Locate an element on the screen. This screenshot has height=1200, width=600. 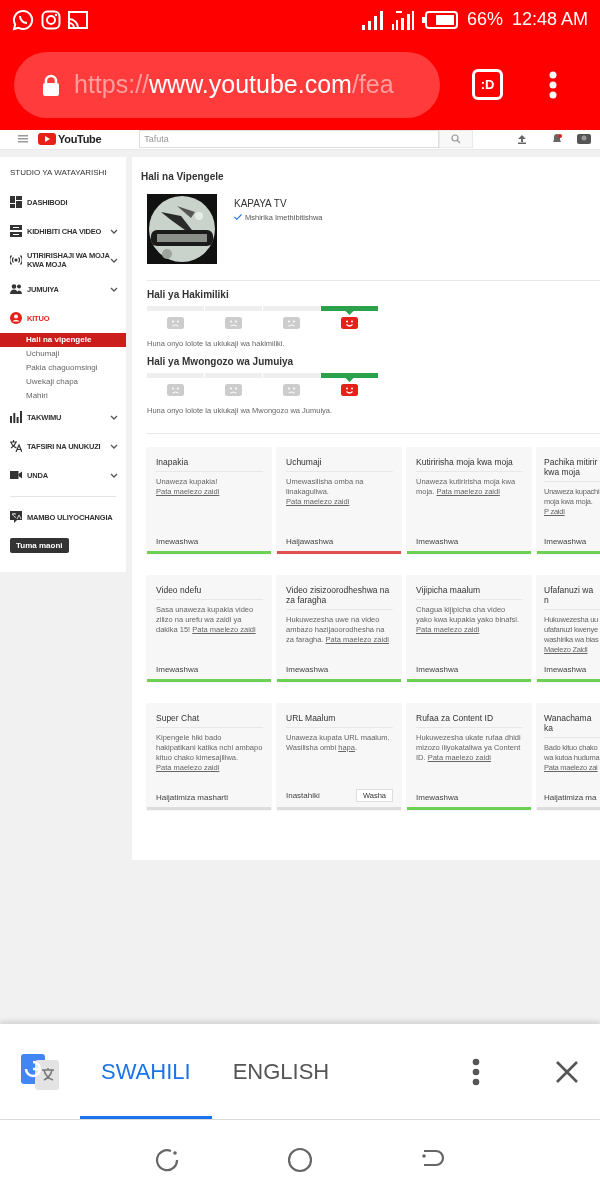
feature-title: URL Maalum is located at coordinates (339, 720).